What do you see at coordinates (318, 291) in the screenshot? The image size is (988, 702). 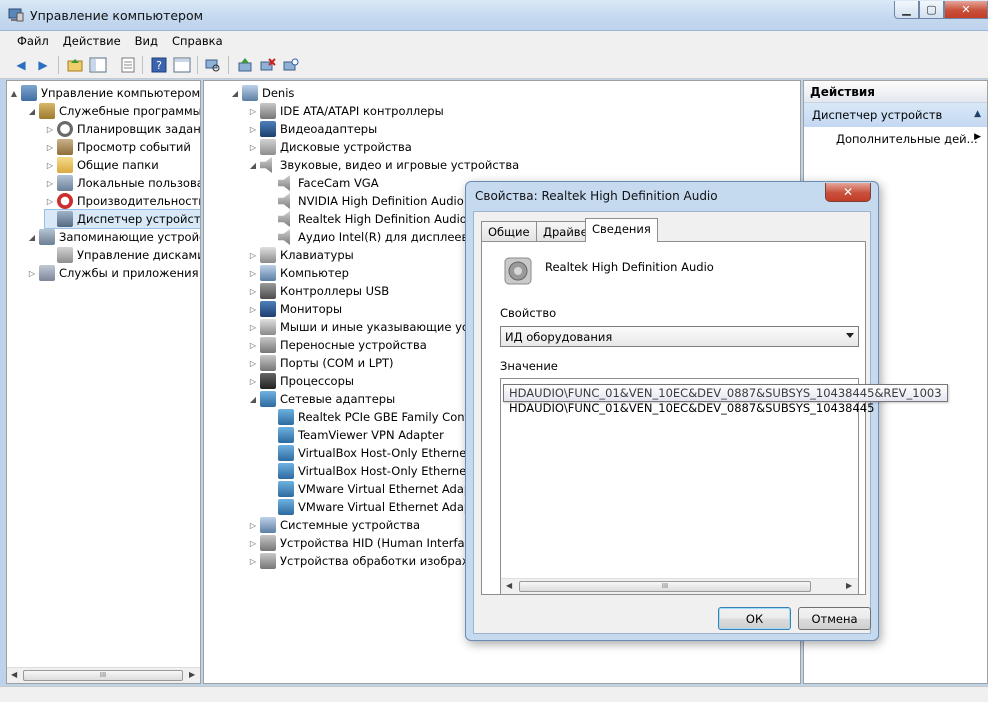 I see `device-tree-item: ▷ Контроллеры USB` at bounding box center [318, 291].